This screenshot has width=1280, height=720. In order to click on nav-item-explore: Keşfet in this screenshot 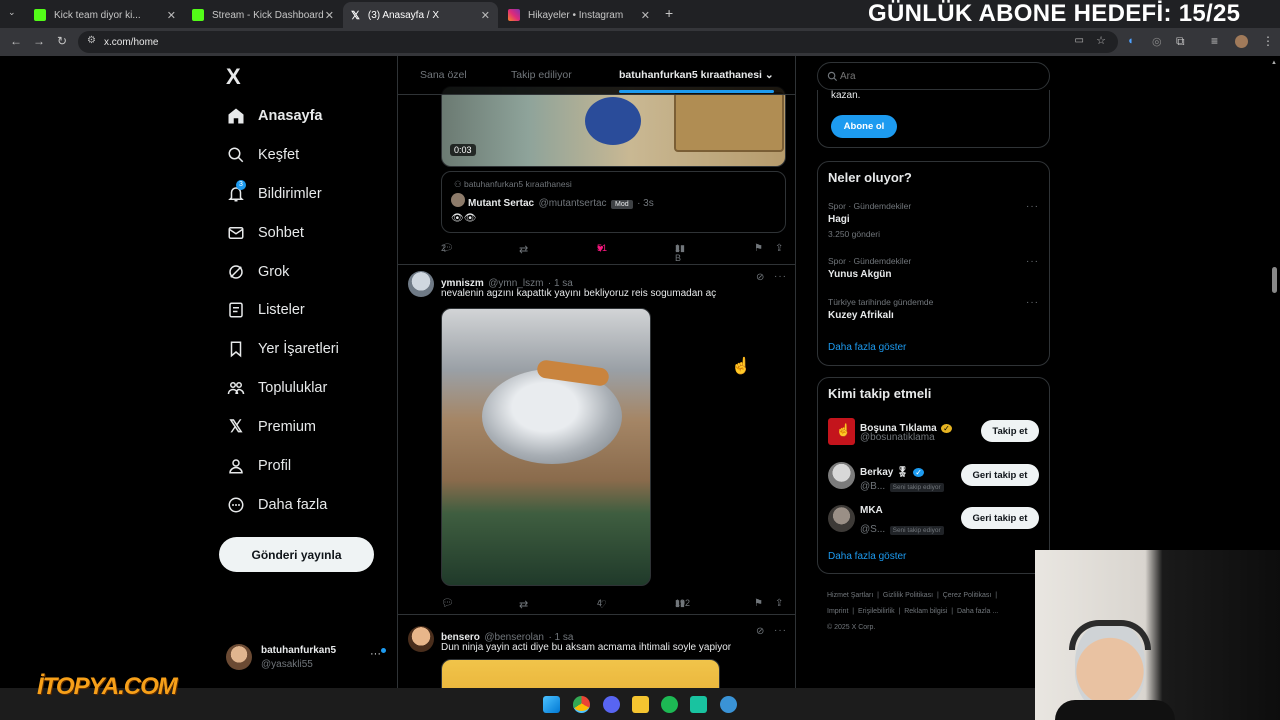, I will do `click(262, 155)`.